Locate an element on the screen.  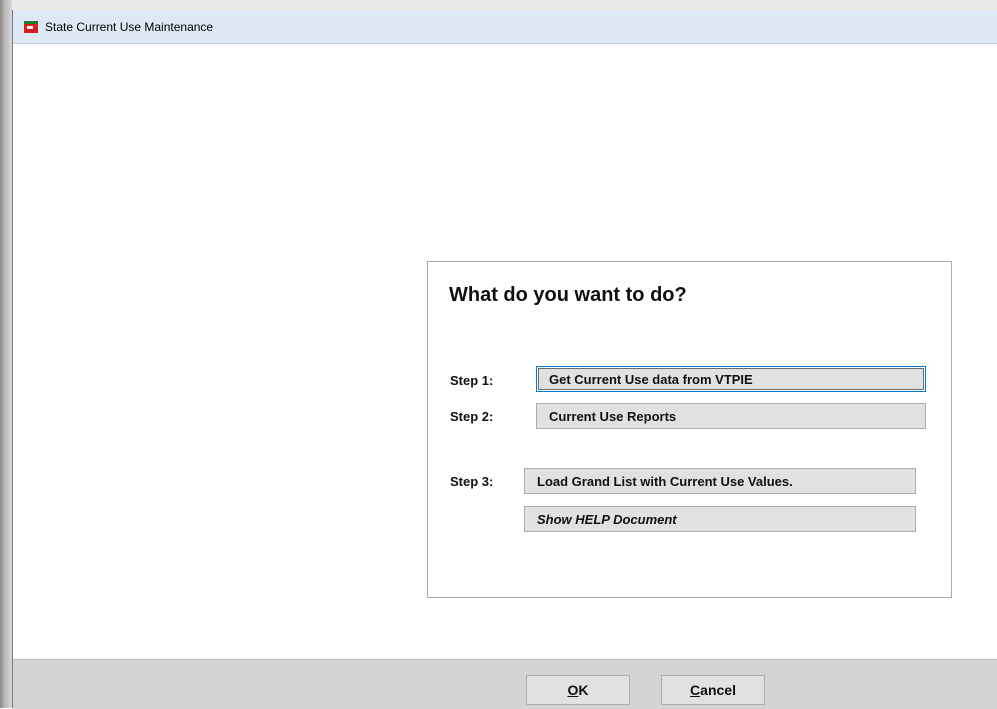
step-1-label: Step 1: is located at coordinates (472, 380).